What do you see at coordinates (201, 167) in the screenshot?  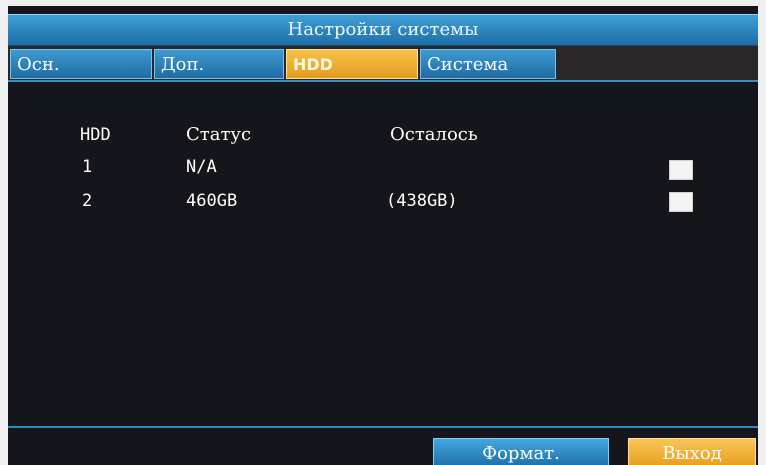 I see `row-1-status: N/A` at bounding box center [201, 167].